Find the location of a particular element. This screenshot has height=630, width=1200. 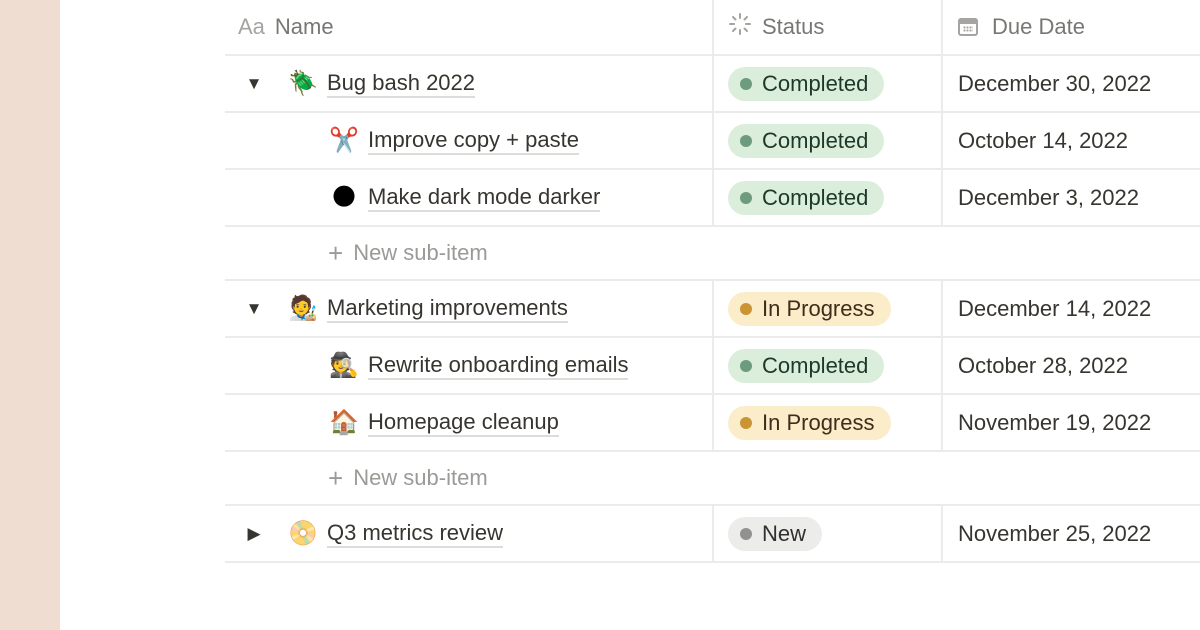

column-label: Due Date is located at coordinates (1038, 26).